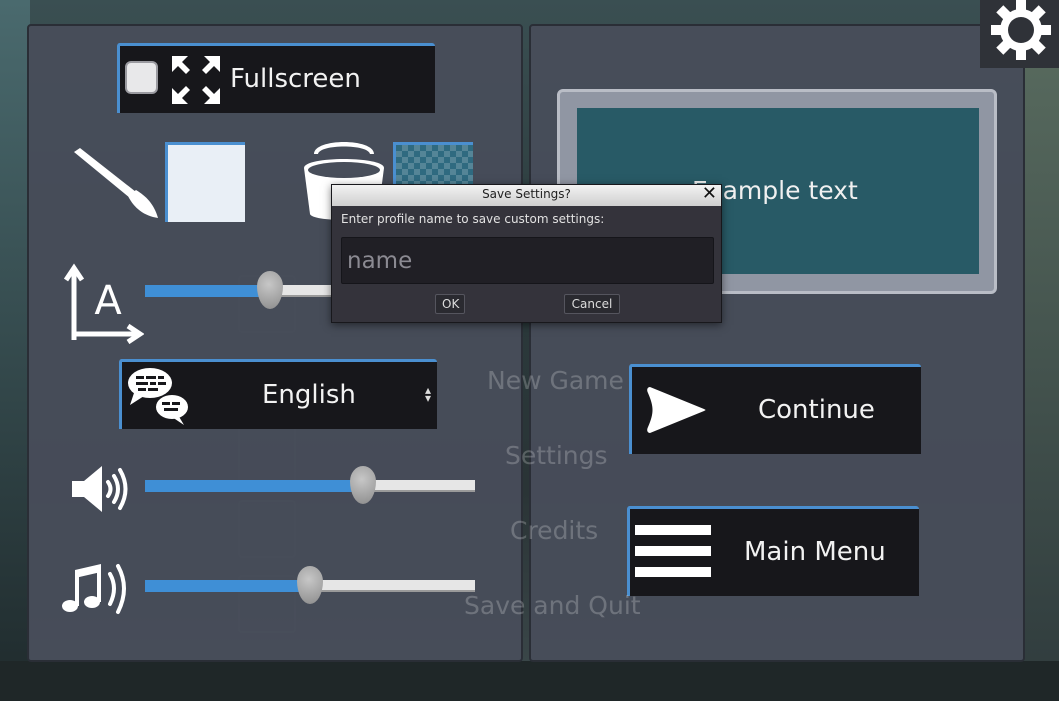  I want to click on language-value: English, so click(309, 395).